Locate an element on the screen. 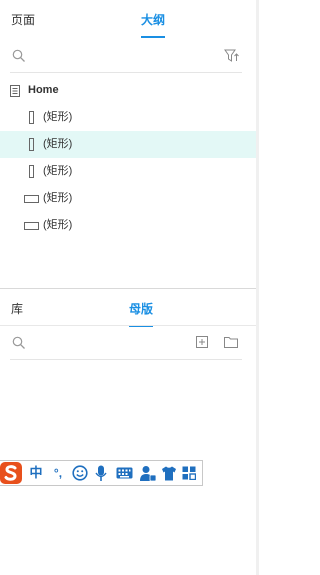  ime-toolbar: 中 °, is located at coordinates (101, 473).